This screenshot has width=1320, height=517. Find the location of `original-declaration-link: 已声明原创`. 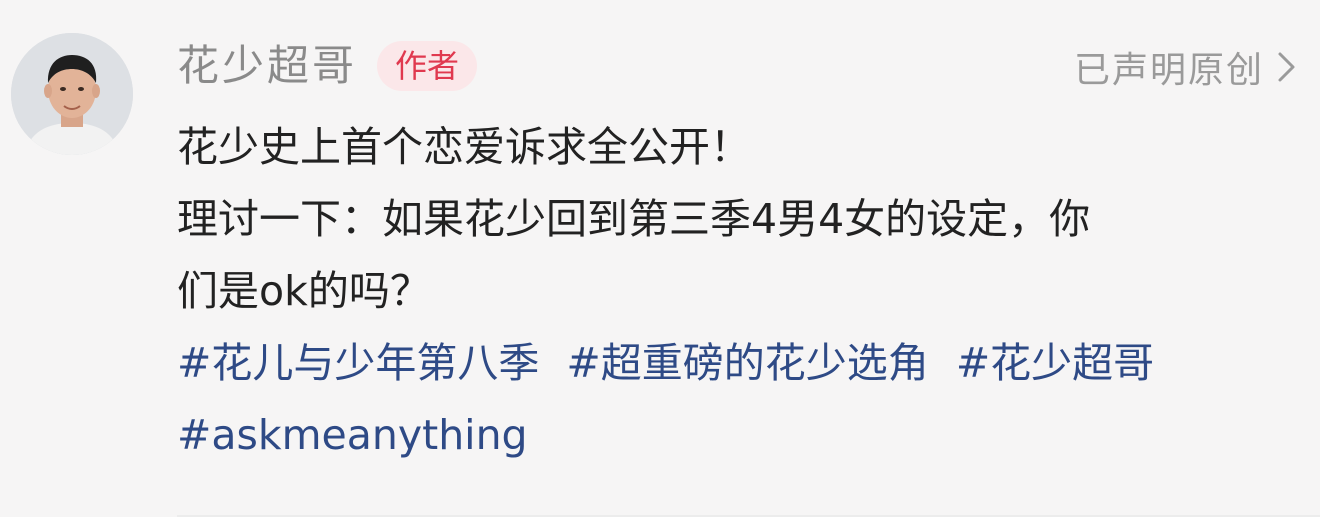

original-declaration-link: 已声明原创 is located at coordinates (1186, 67).